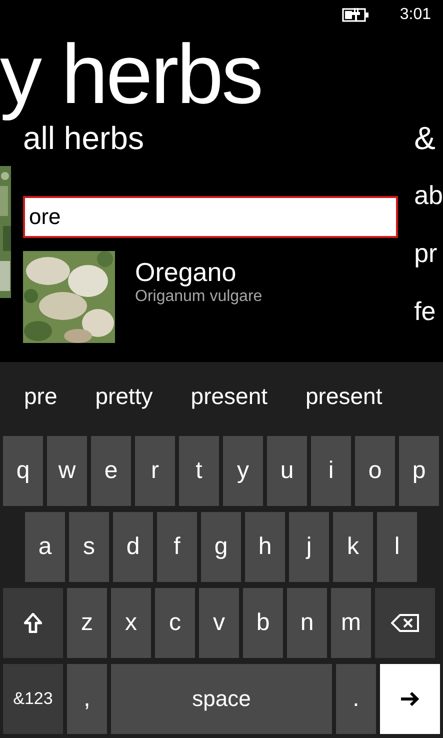 The height and width of the screenshot is (738, 443). Describe the element at coordinates (287, 471) in the screenshot. I see `keyboard-key: u` at that location.